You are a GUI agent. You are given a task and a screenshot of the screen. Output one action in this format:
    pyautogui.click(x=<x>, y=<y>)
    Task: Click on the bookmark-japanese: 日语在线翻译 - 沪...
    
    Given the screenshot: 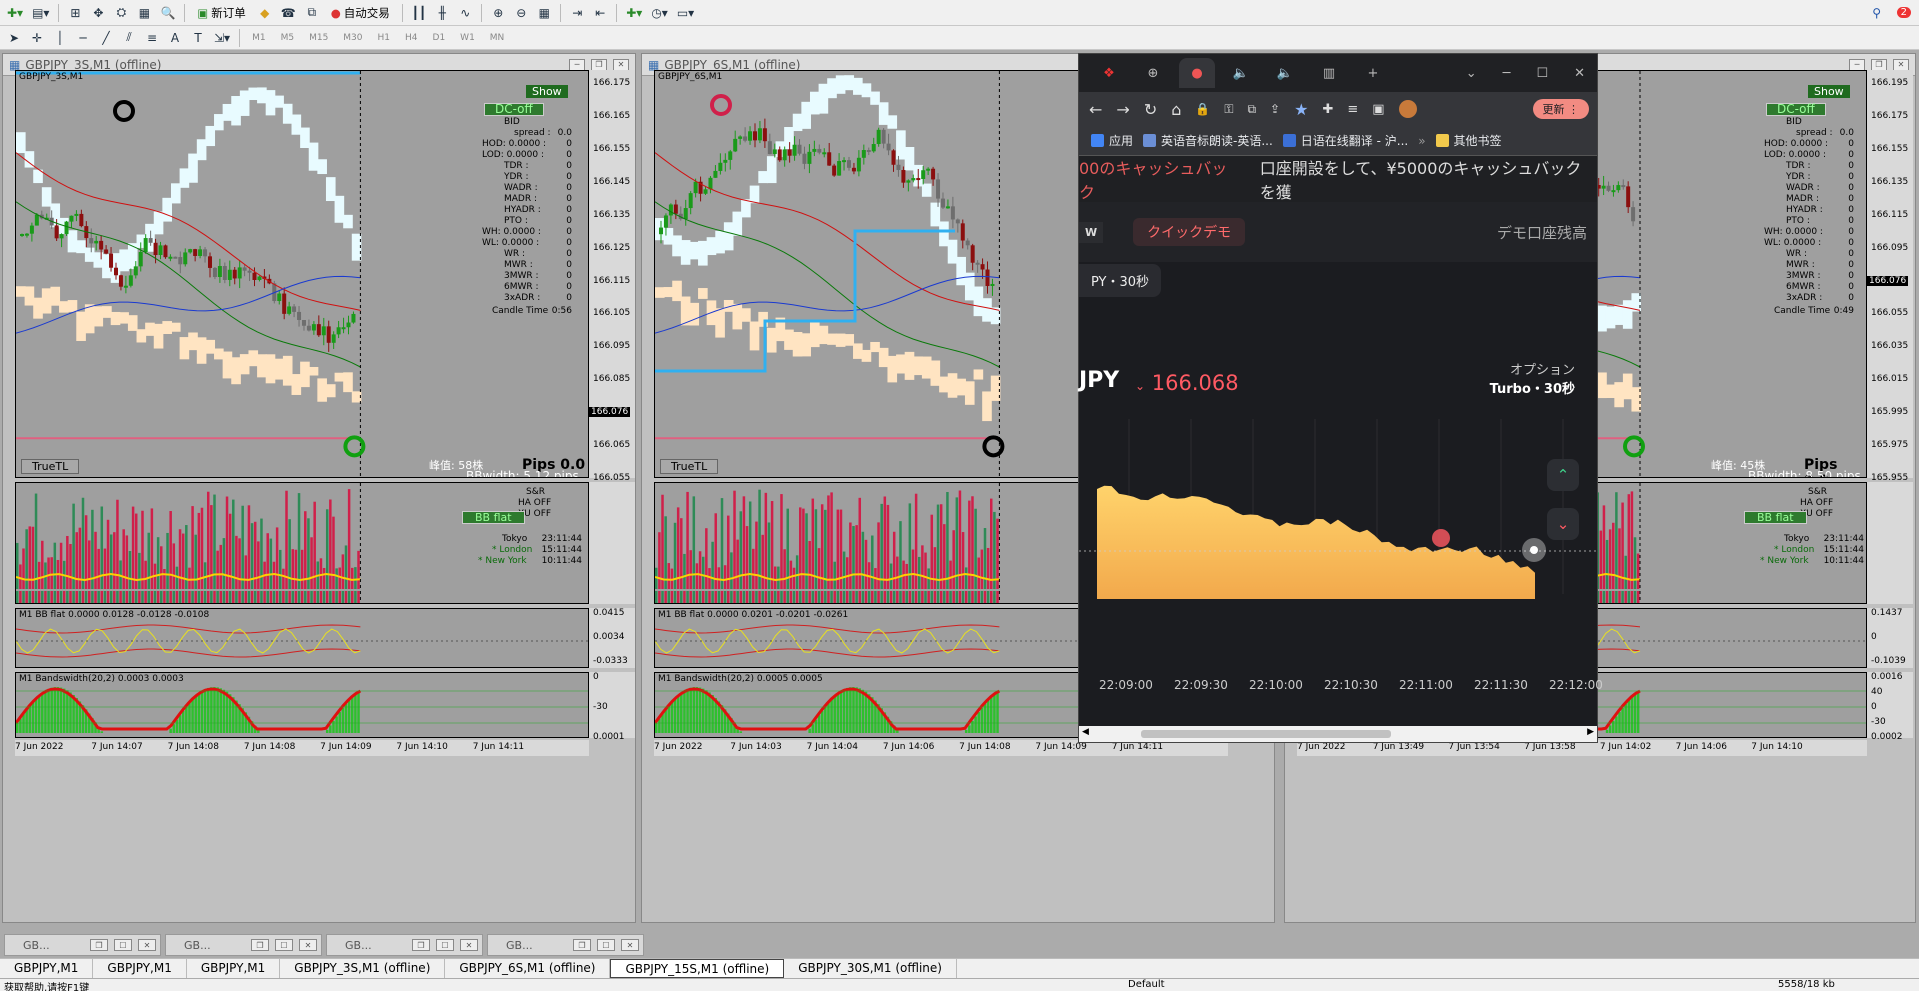 What is the action you would take?
    pyautogui.click(x=1345, y=140)
    